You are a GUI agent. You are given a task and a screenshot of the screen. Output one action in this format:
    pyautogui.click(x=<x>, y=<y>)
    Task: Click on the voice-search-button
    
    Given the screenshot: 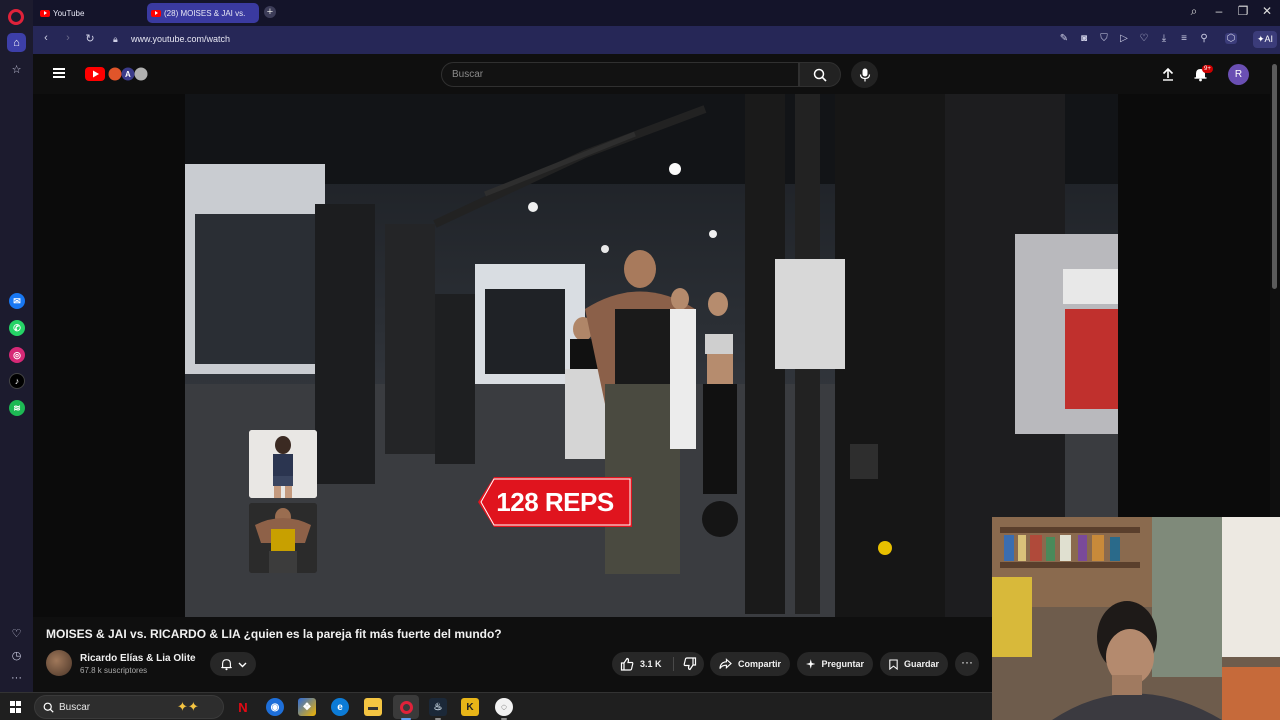 What is the action you would take?
    pyautogui.click(x=864, y=74)
    